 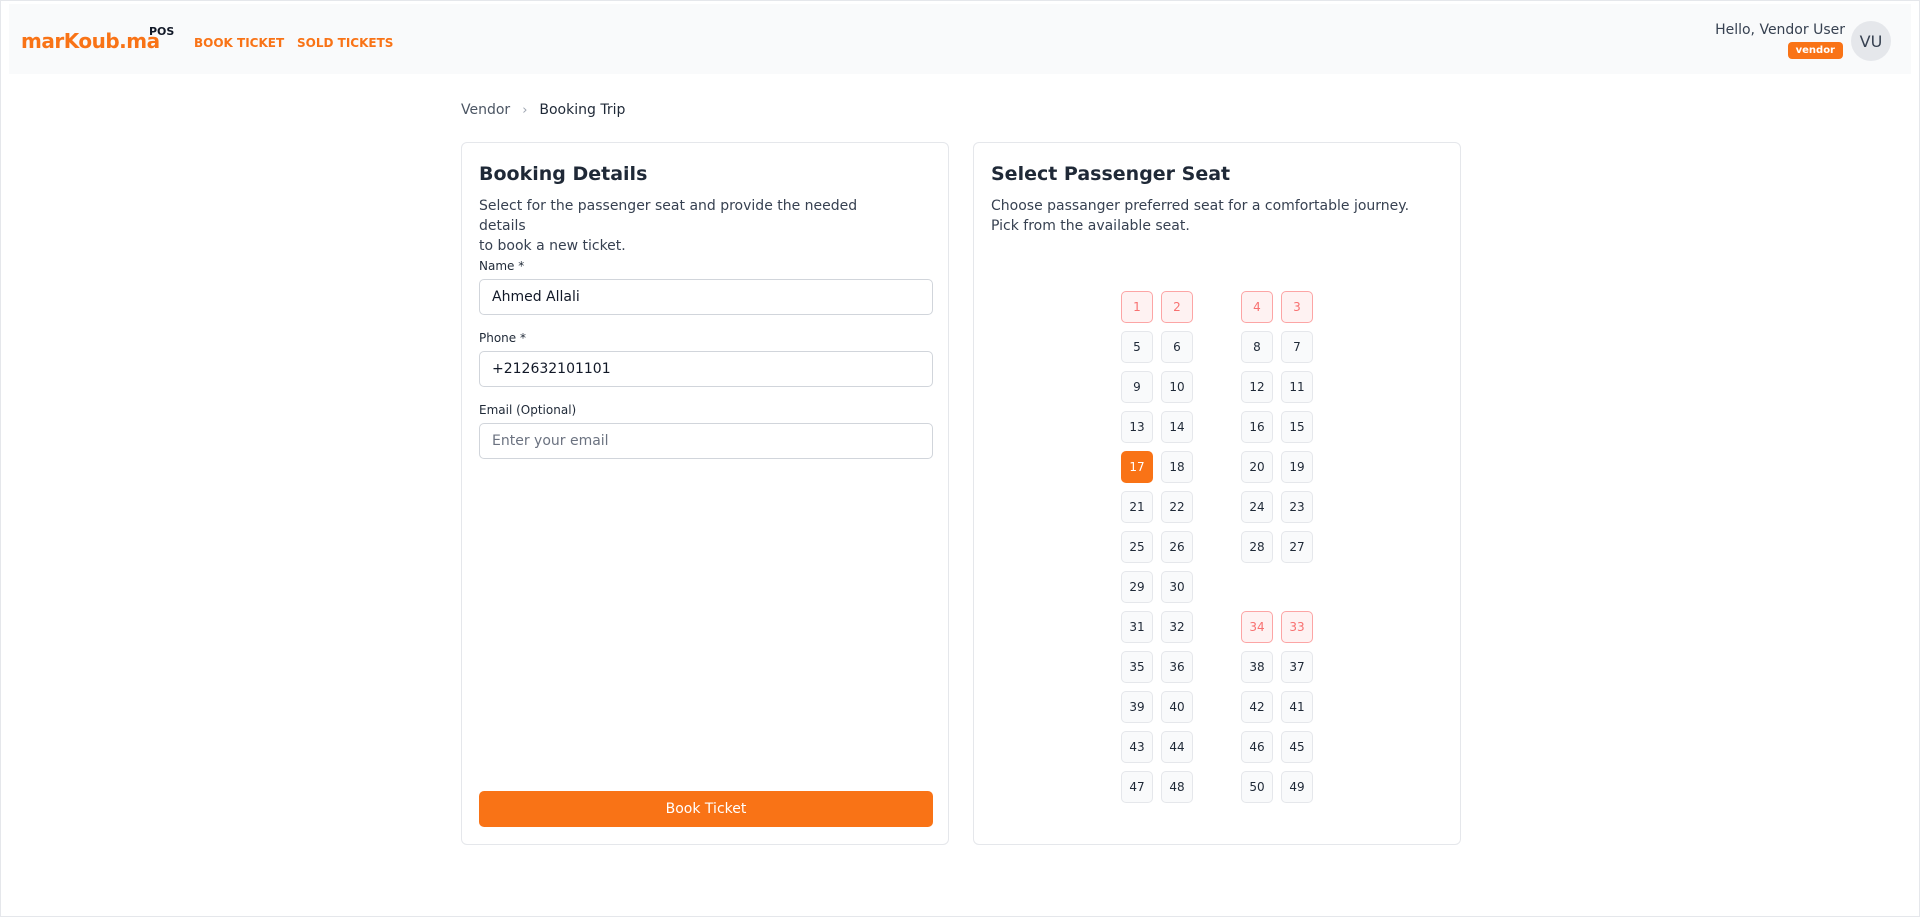 What do you see at coordinates (1257, 507) in the screenshot?
I see `seat-24: 24` at bounding box center [1257, 507].